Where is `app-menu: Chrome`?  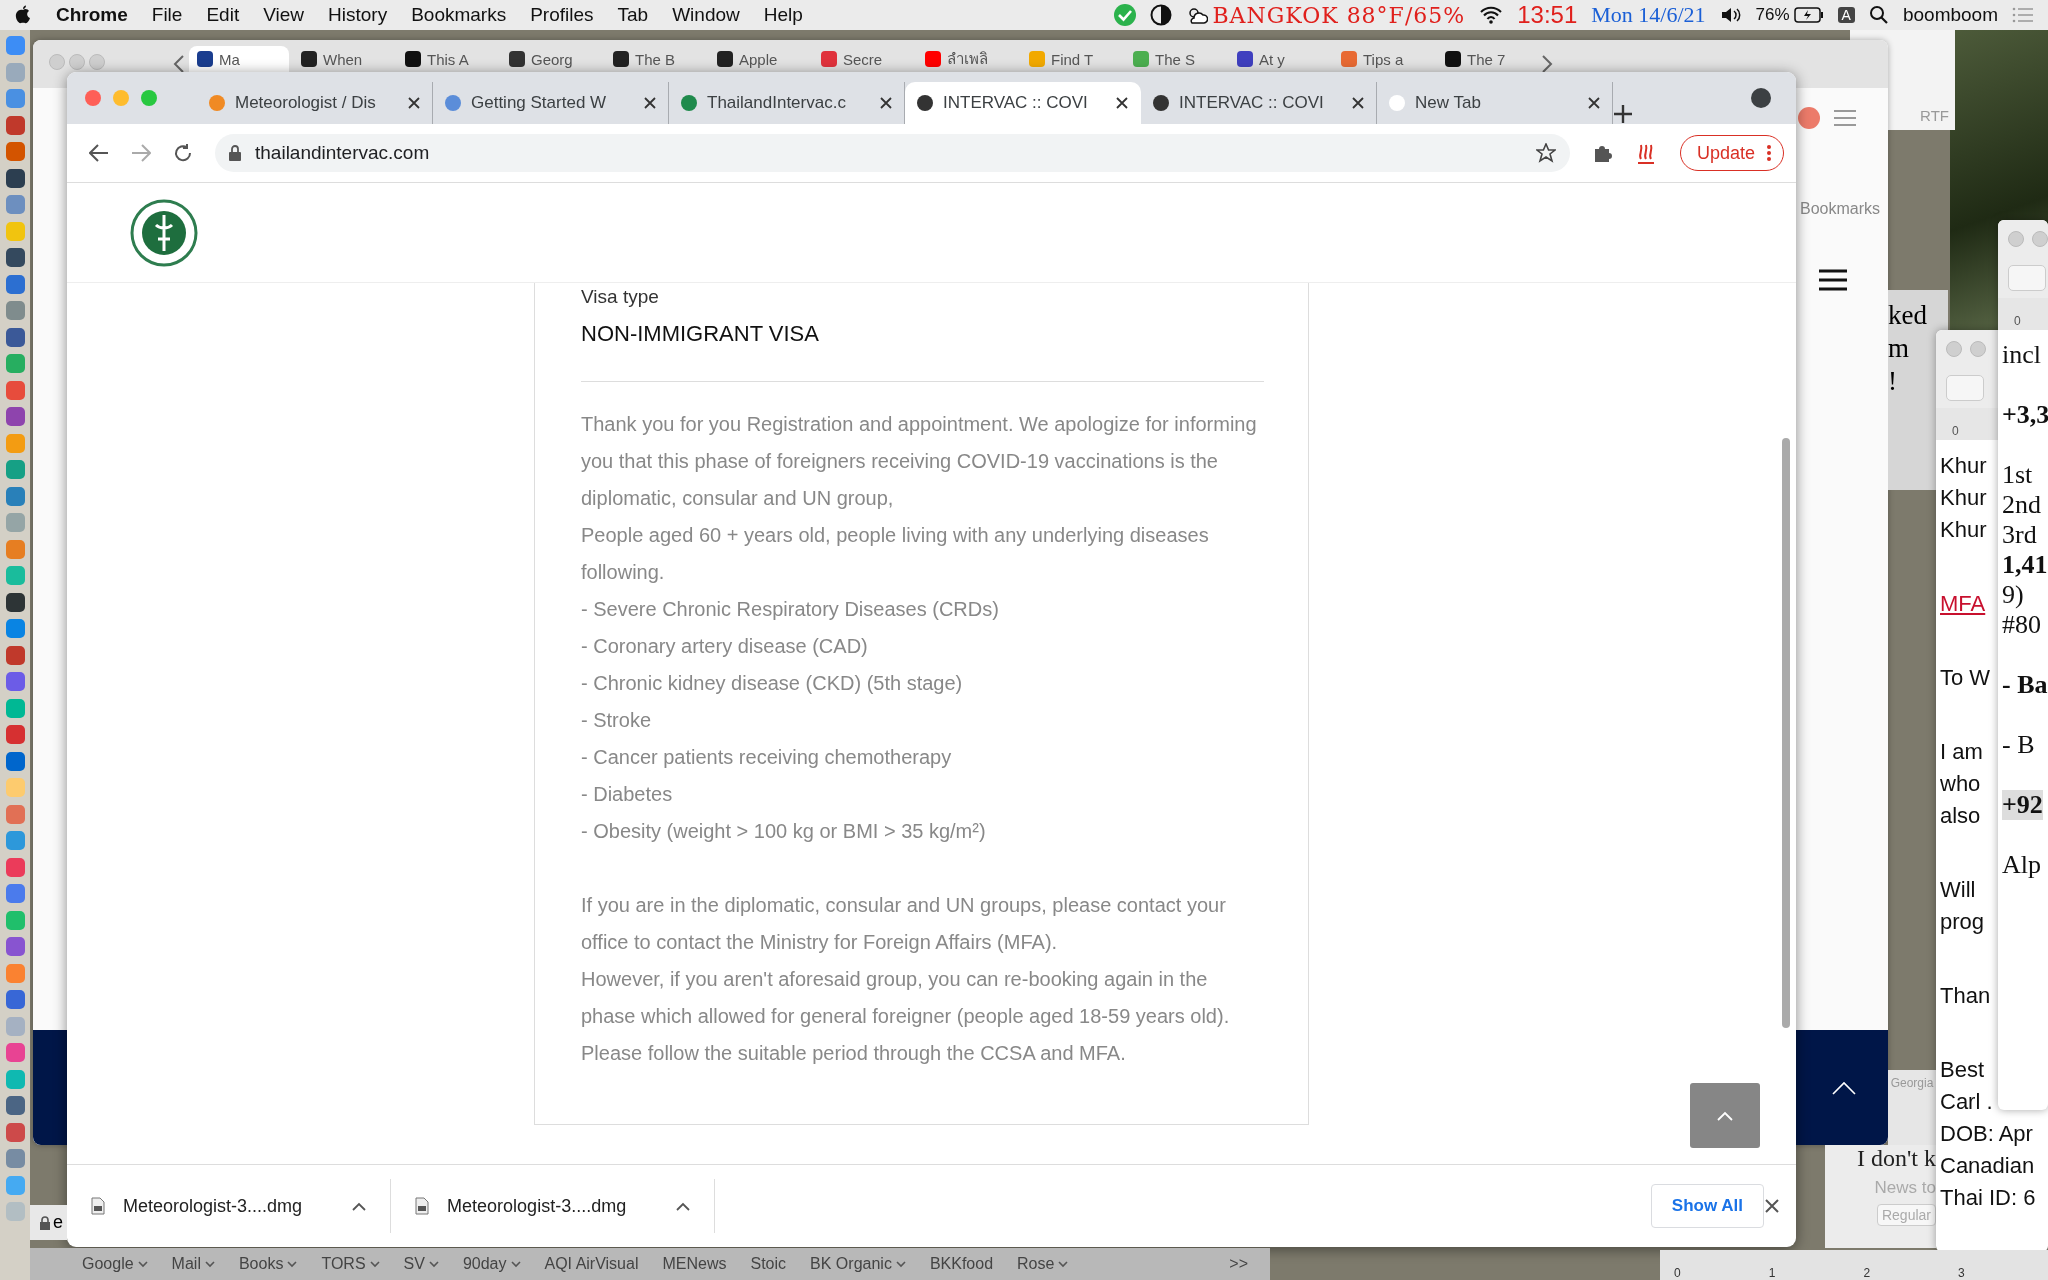 app-menu: Chrome is located at coordinates (92, 15).